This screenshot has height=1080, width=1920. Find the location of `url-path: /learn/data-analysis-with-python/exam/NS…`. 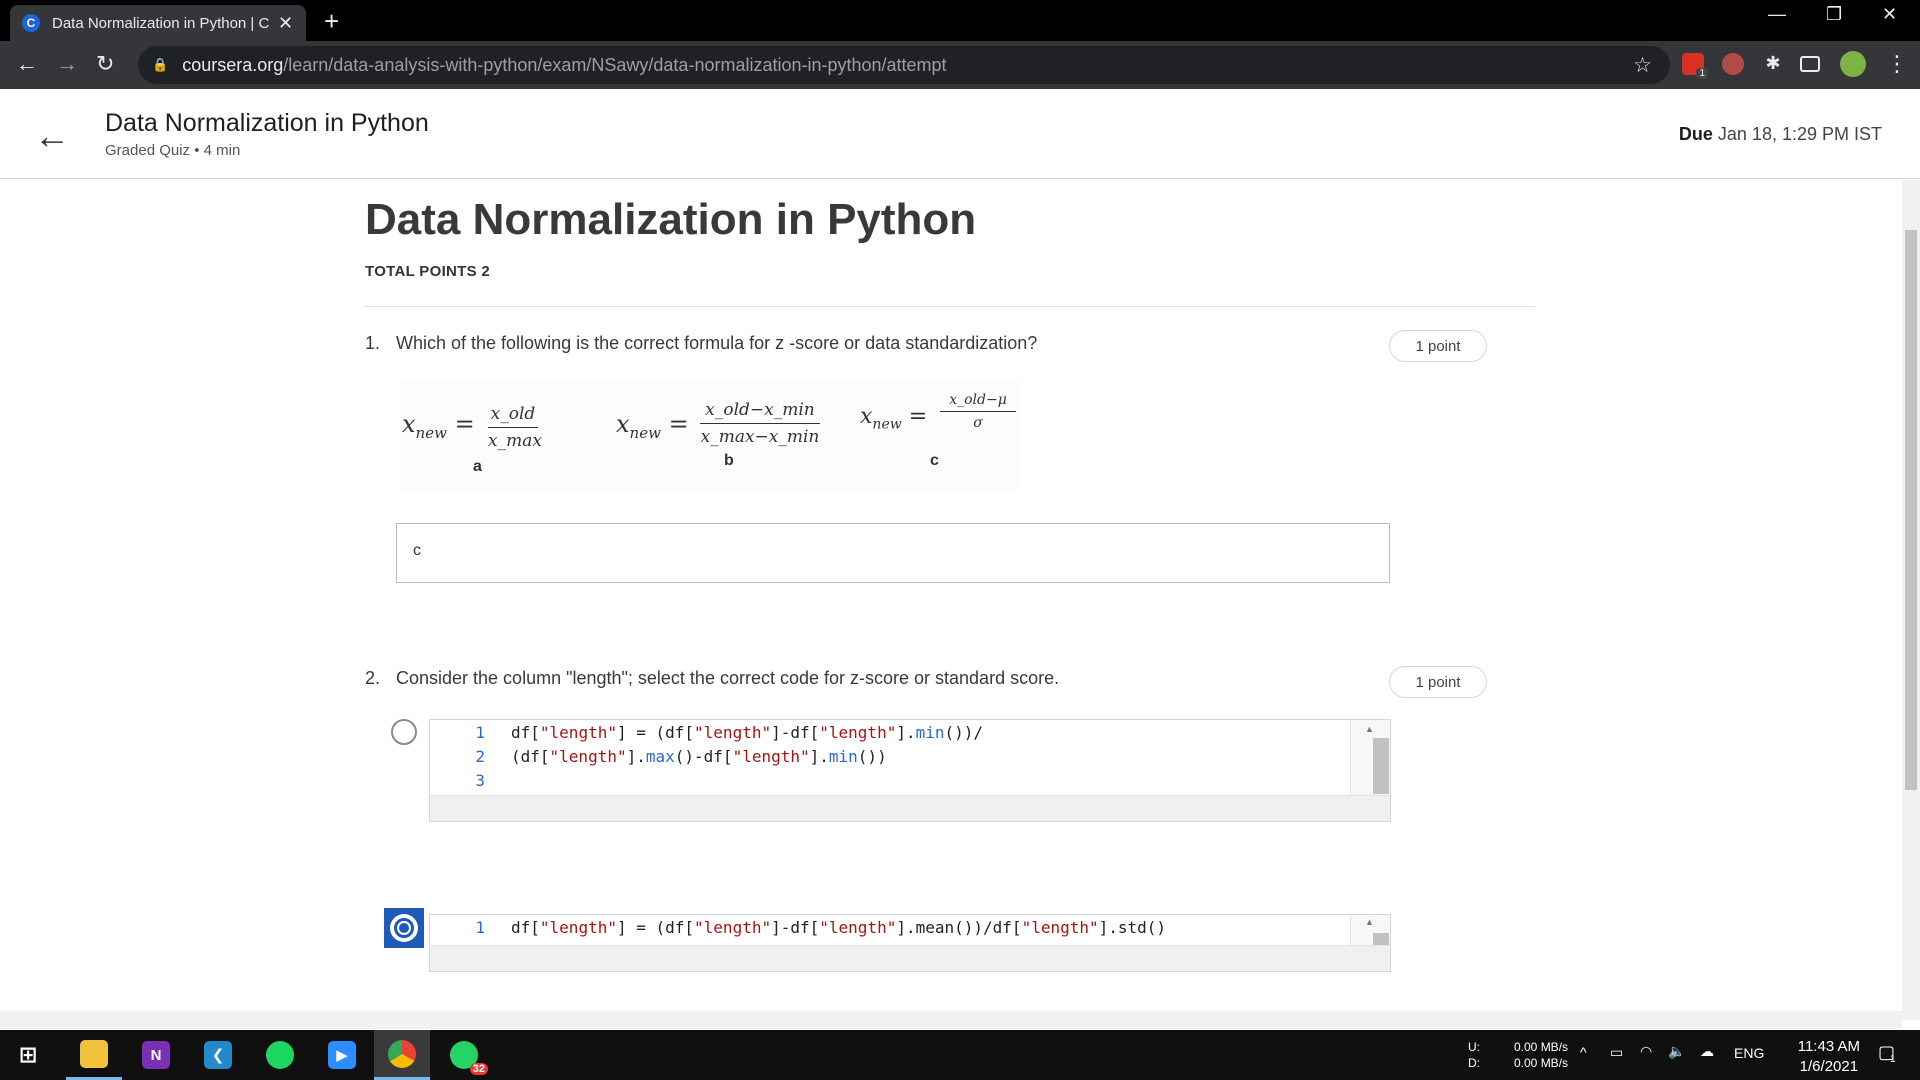

url-path: /learn/data-analysis-with-python/exam/NS… is located at coordinates (615, 64).